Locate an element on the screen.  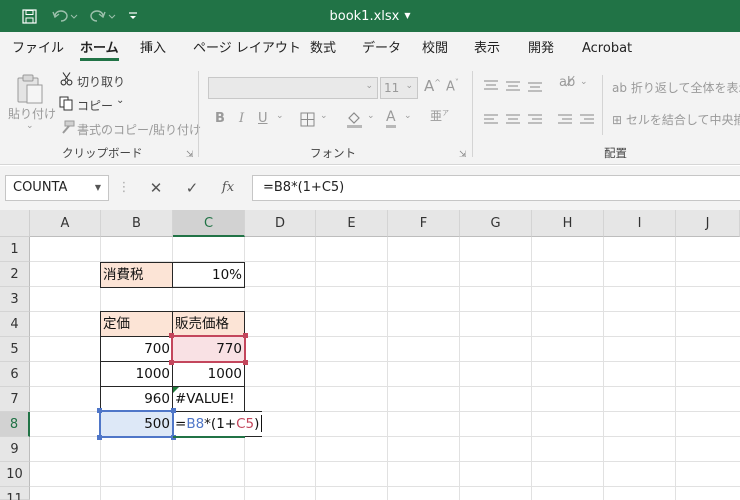
cell-c8-editing: =B8*(1+C5) is located at coordinates (217, 424).